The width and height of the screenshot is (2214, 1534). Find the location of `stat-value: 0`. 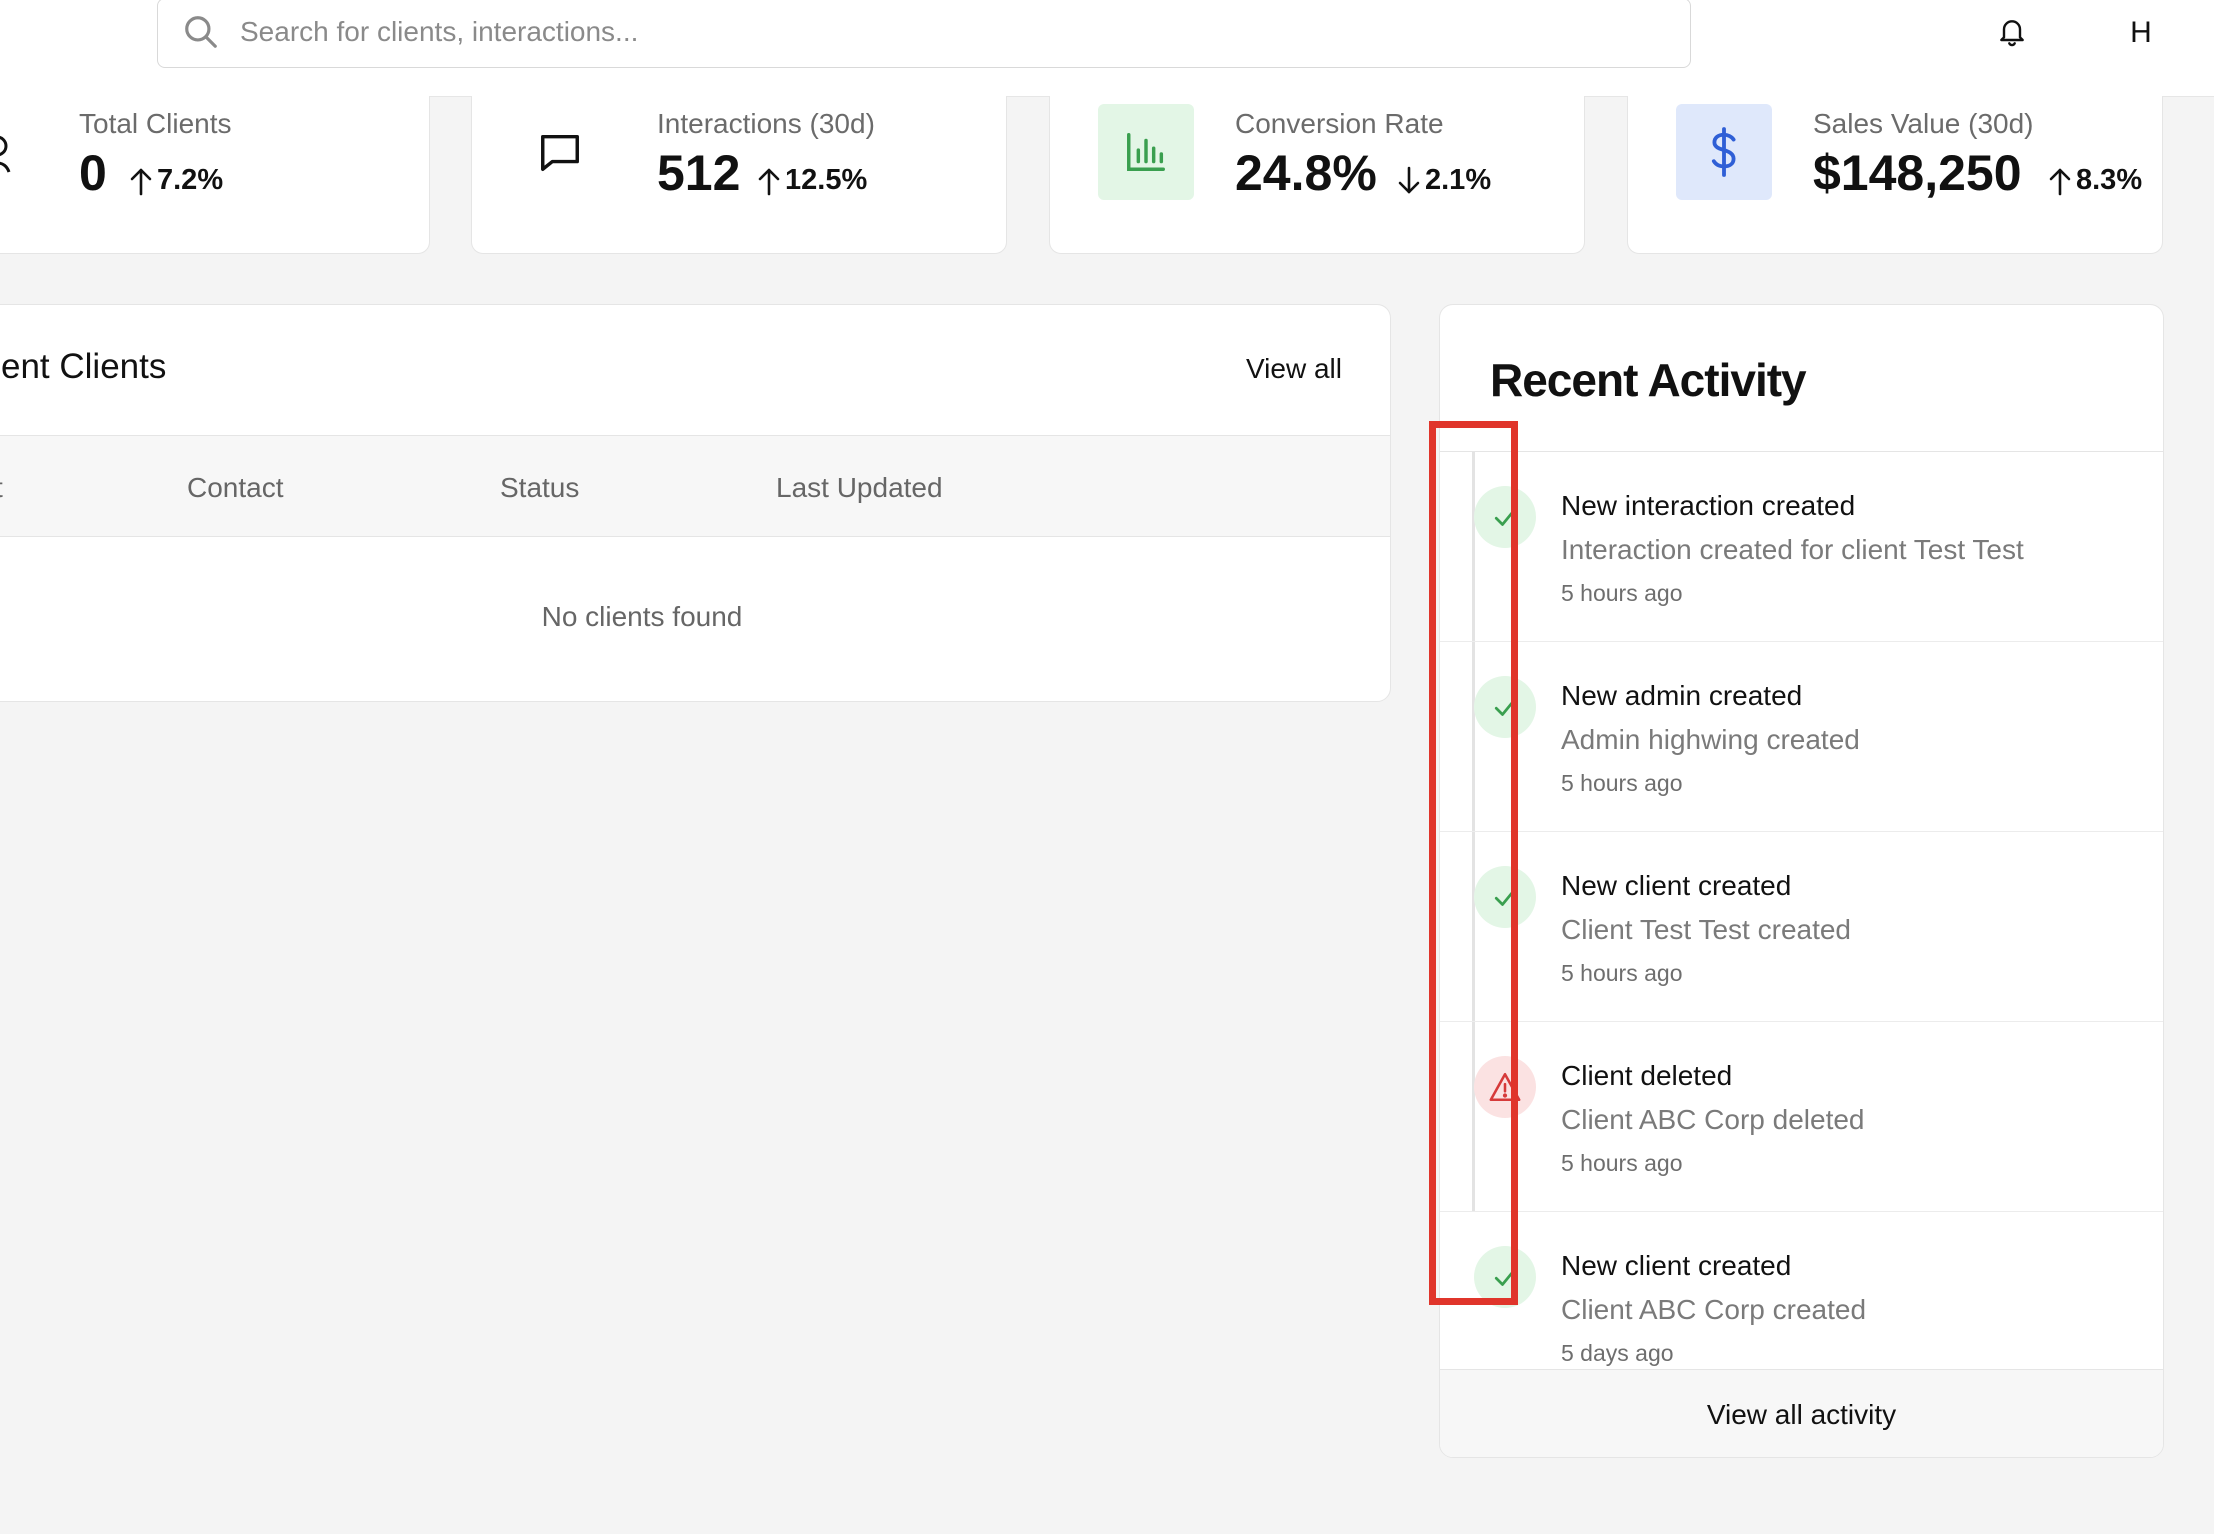

stat-value: 0 is located at coordinates (93, 173).